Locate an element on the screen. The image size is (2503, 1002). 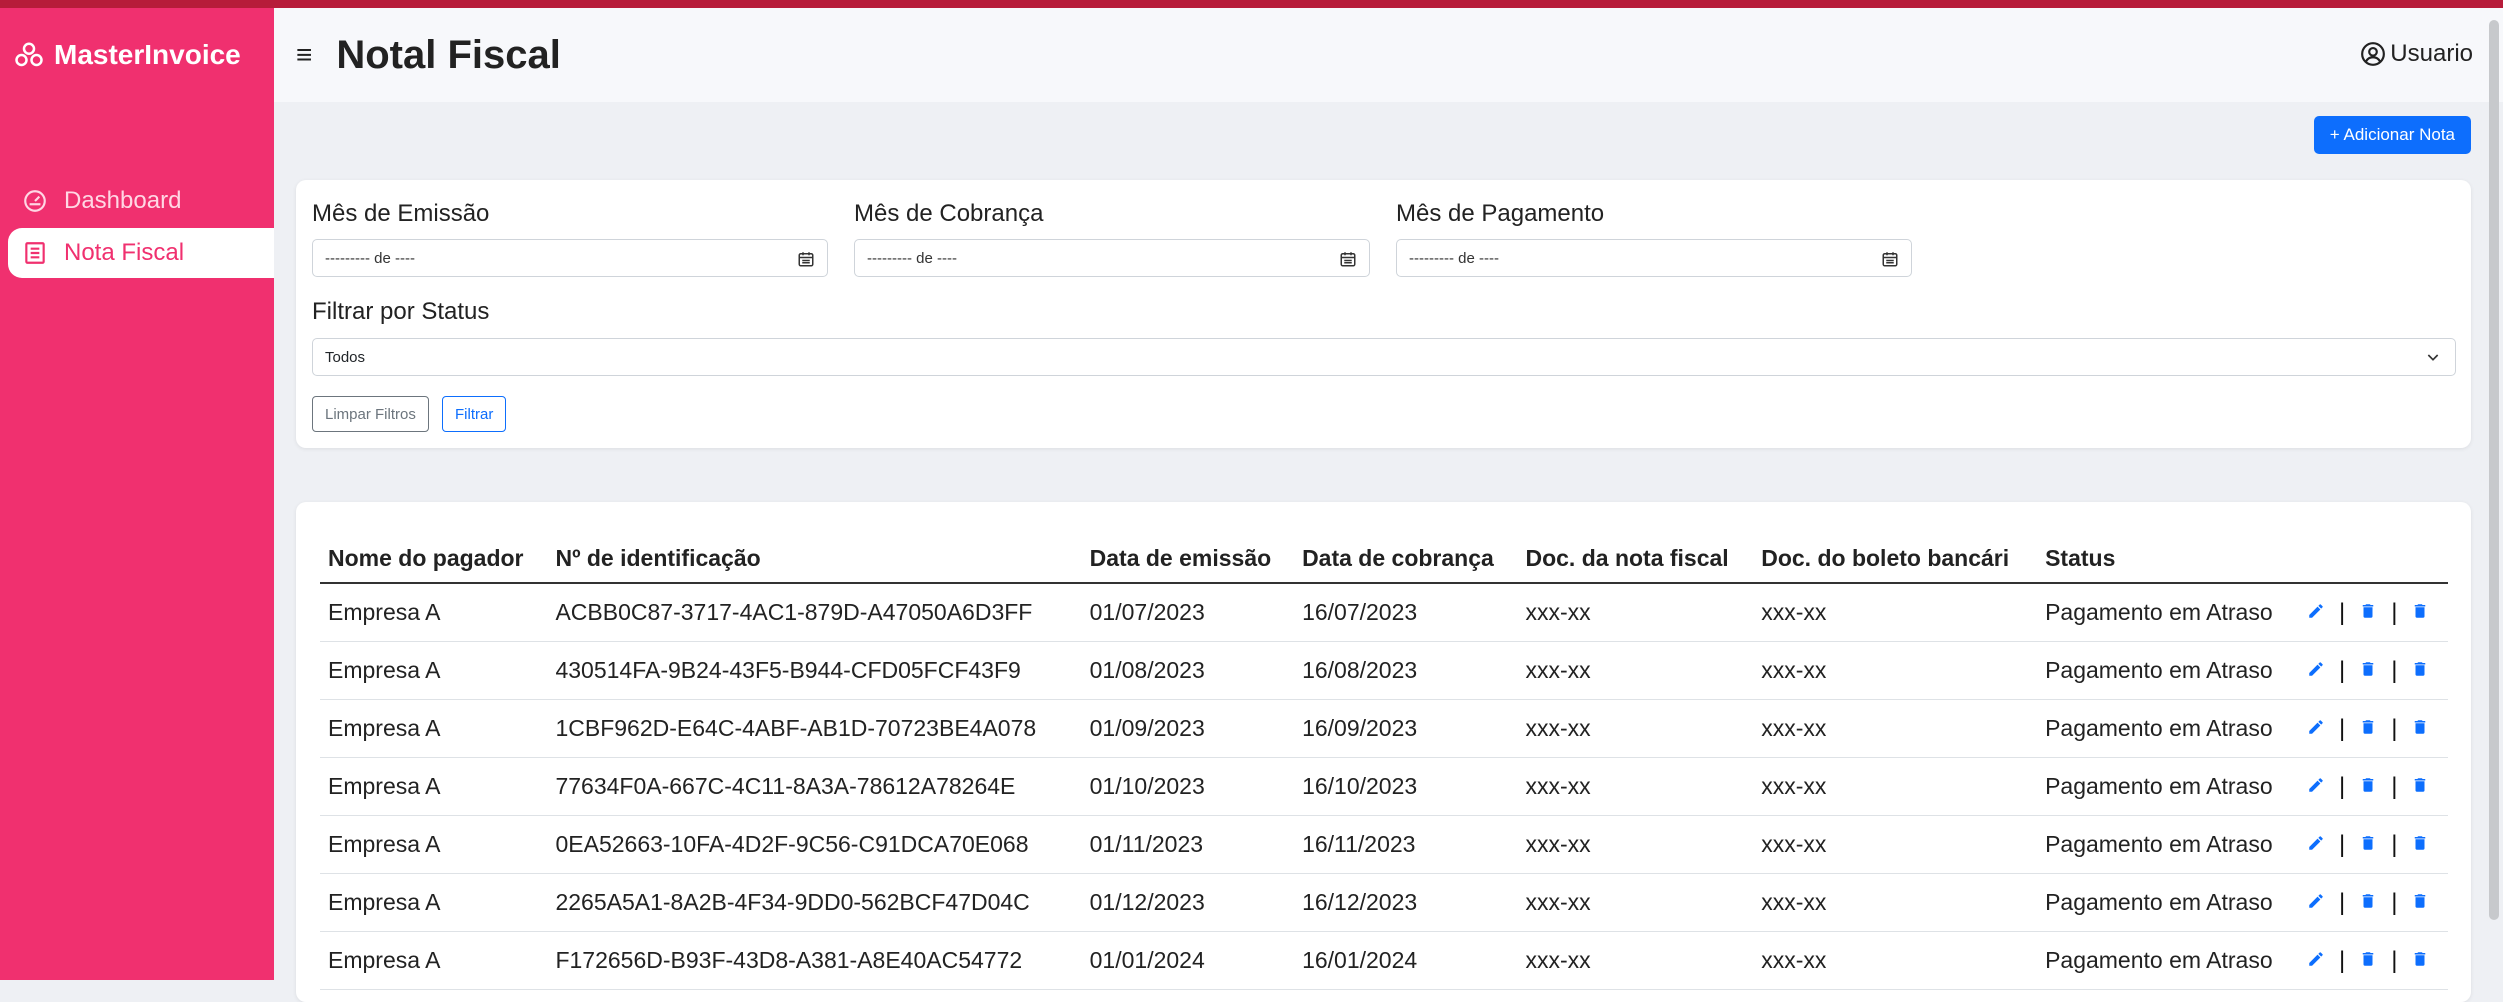
table-cell: 01/01/2024 is located at coordinates (1188, 960).